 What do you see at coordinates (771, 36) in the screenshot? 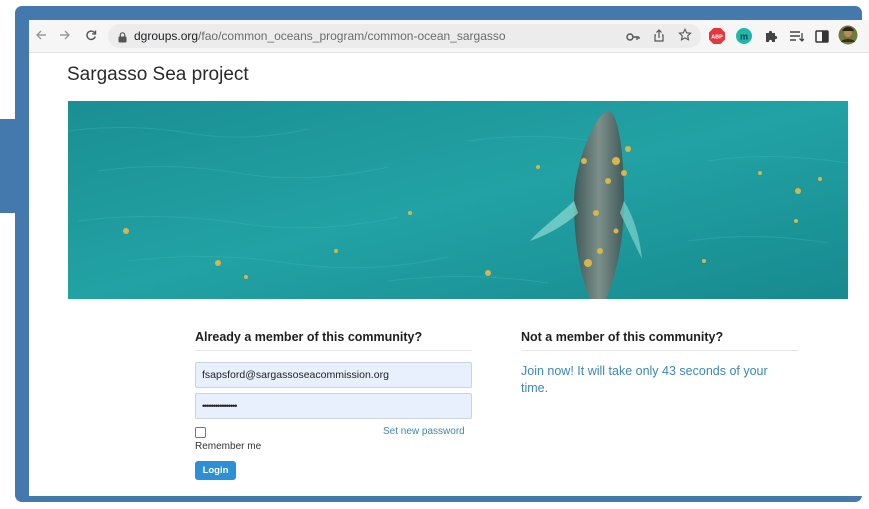
I see `puzzle-icon` at bounding box center [771, 36].